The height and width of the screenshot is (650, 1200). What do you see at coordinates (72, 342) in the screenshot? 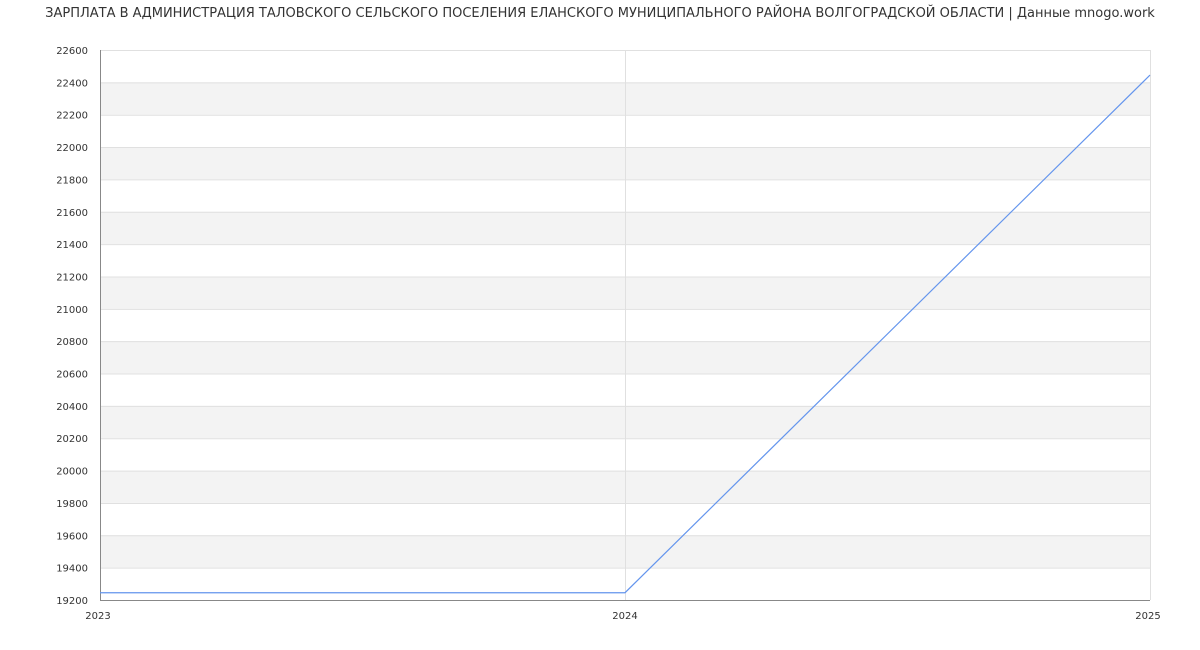
I see `y-tick-label: 20800` at bounding box center [72, 342].